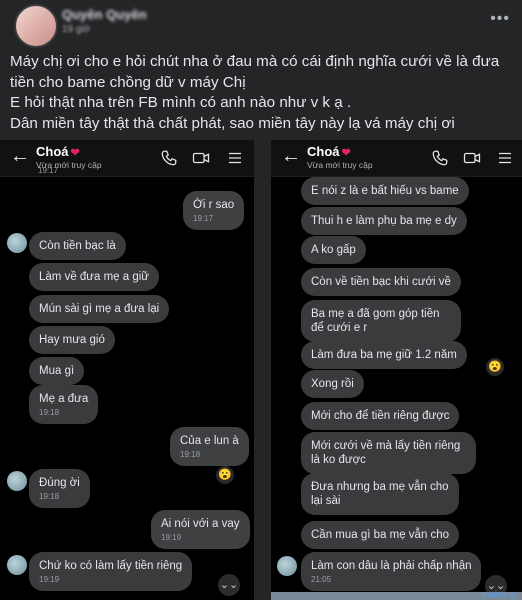 This screenshot has width=522, height=600. I want to click on scroll-down-icon: ⌄⌄, so click(229, 585).